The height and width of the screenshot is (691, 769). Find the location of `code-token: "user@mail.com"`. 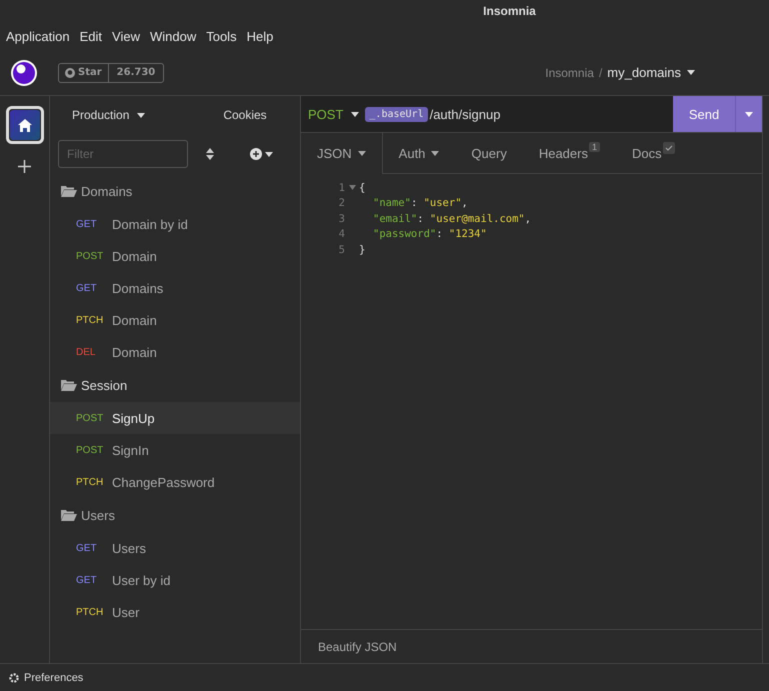

code-token: "user@mail.com" is located at coordinates (477, 218).